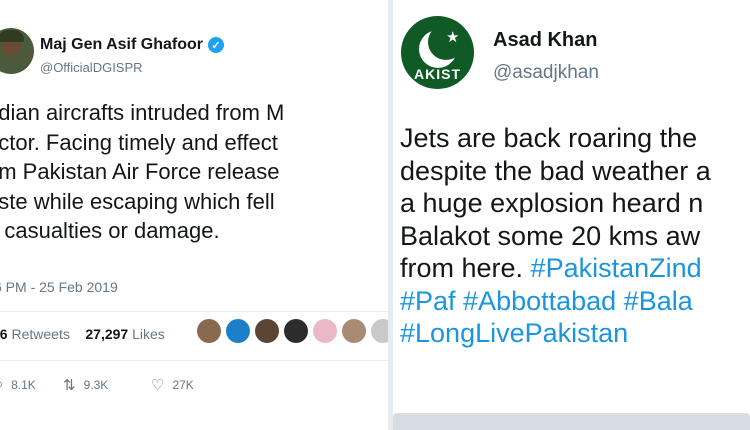 Image resolution: width=750 pixels, height=430 pixels. What do you see at coordinates (616, 268) in the screenshot?
I see `hashtag-link: #PakistanZind` at bounding box center [616, 268].